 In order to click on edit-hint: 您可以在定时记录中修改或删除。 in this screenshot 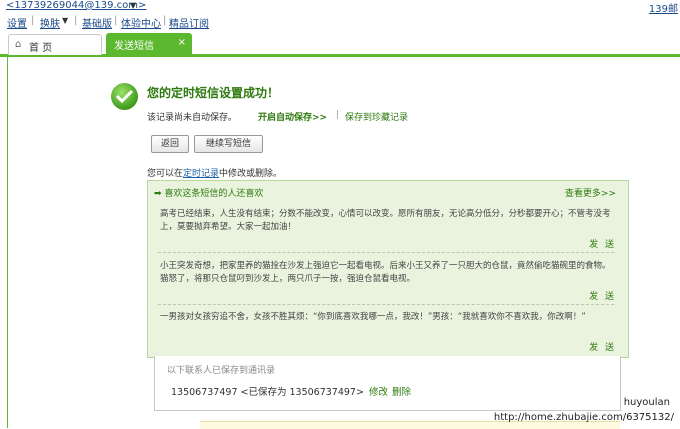, I will do `click(214, 172)`.